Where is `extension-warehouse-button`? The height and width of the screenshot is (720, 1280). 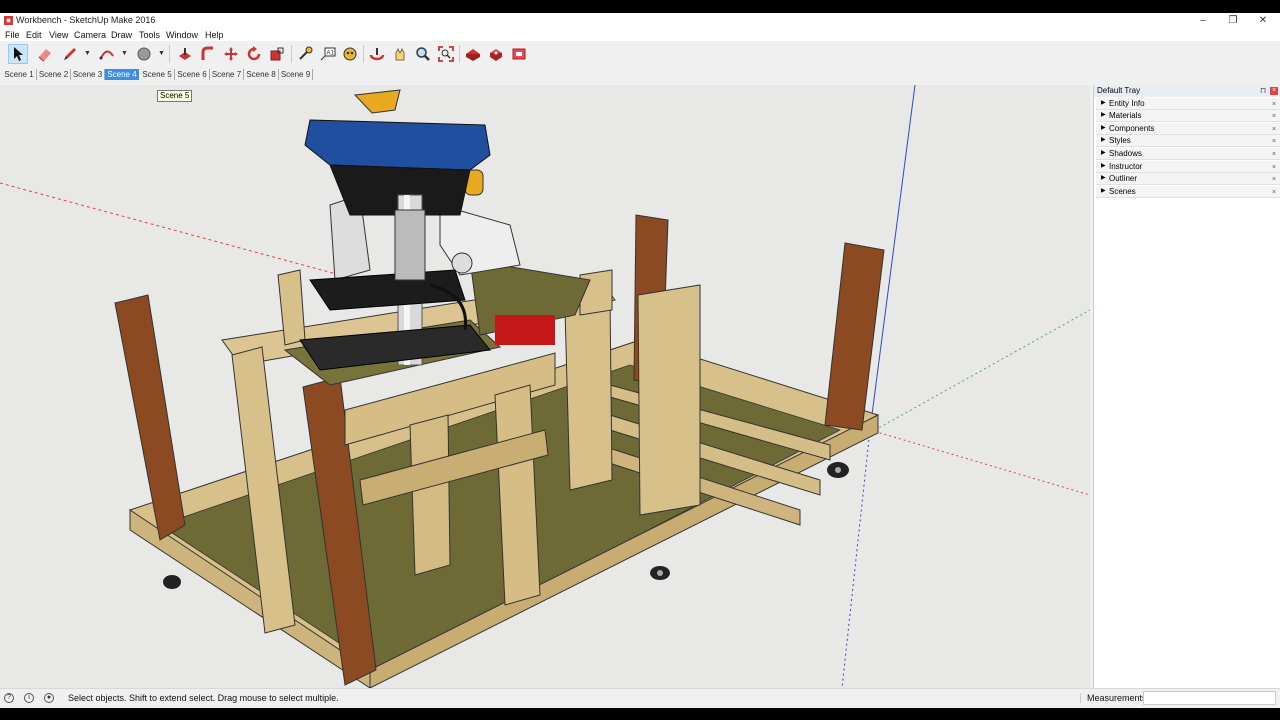
extension-warehouse-button is located at coordinates (496, 54).